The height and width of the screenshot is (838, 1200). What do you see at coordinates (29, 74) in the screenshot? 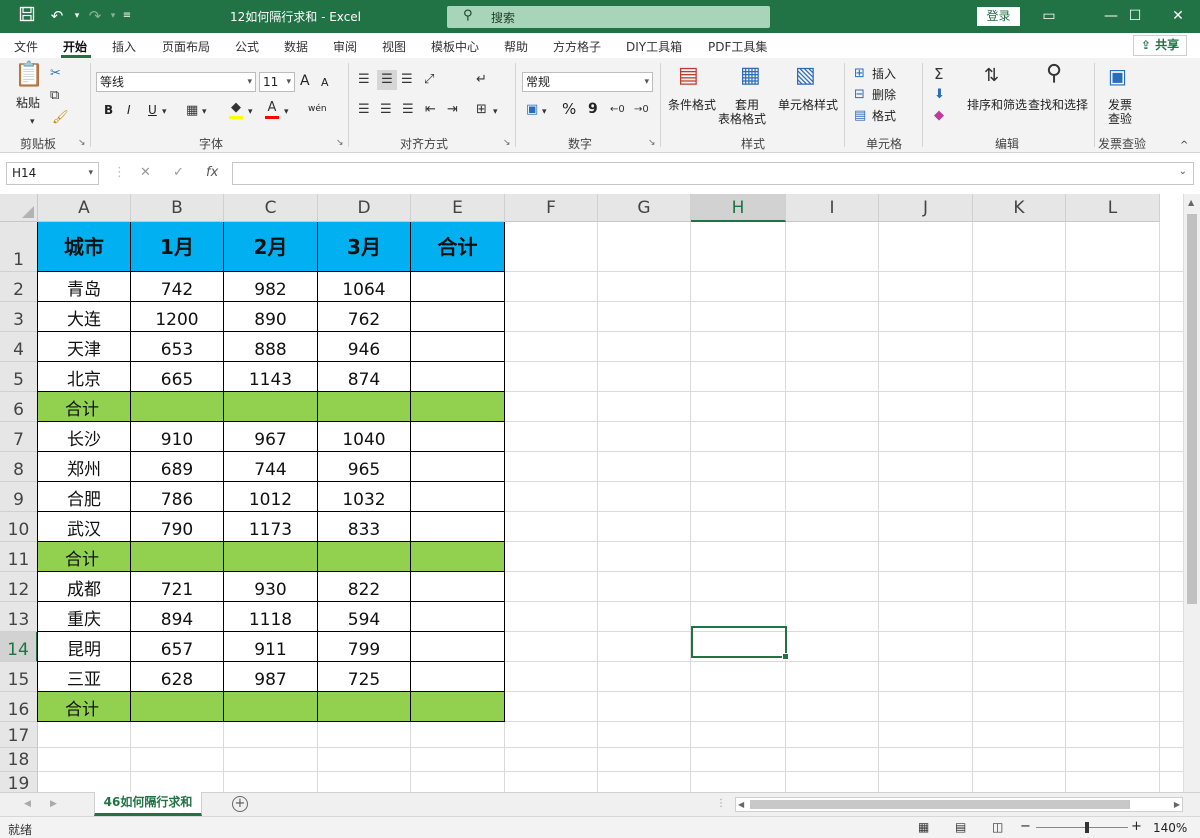
I see `paste-icon: 📋` at bounding box center [29, 74].